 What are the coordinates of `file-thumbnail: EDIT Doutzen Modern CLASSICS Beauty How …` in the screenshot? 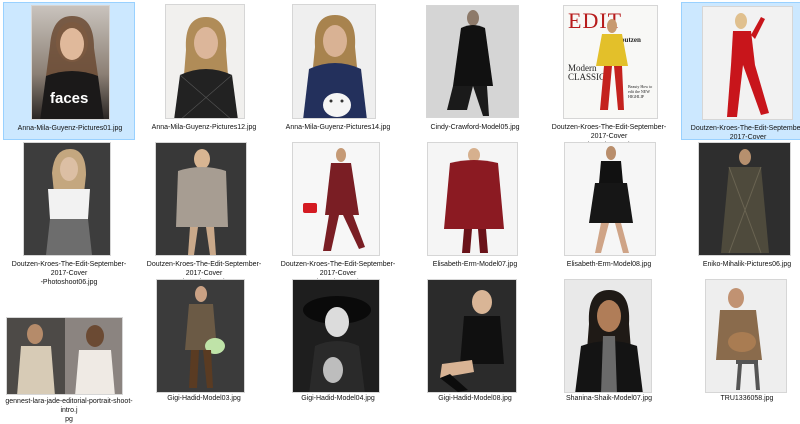 It's located at (610, 62).